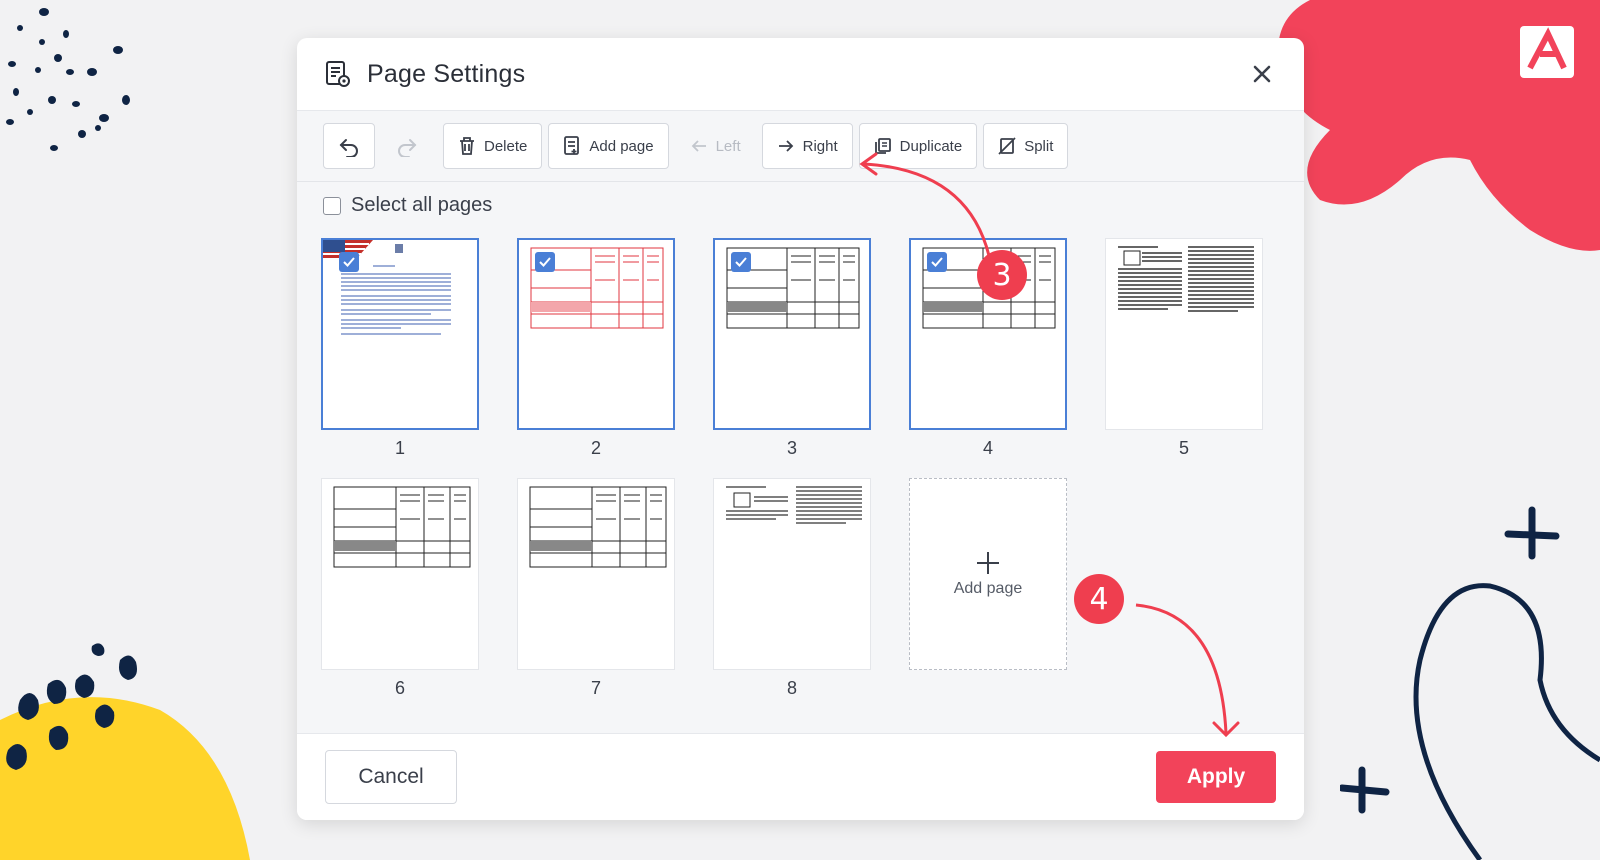  I want to click on page-number: 3, so click(791, 448).